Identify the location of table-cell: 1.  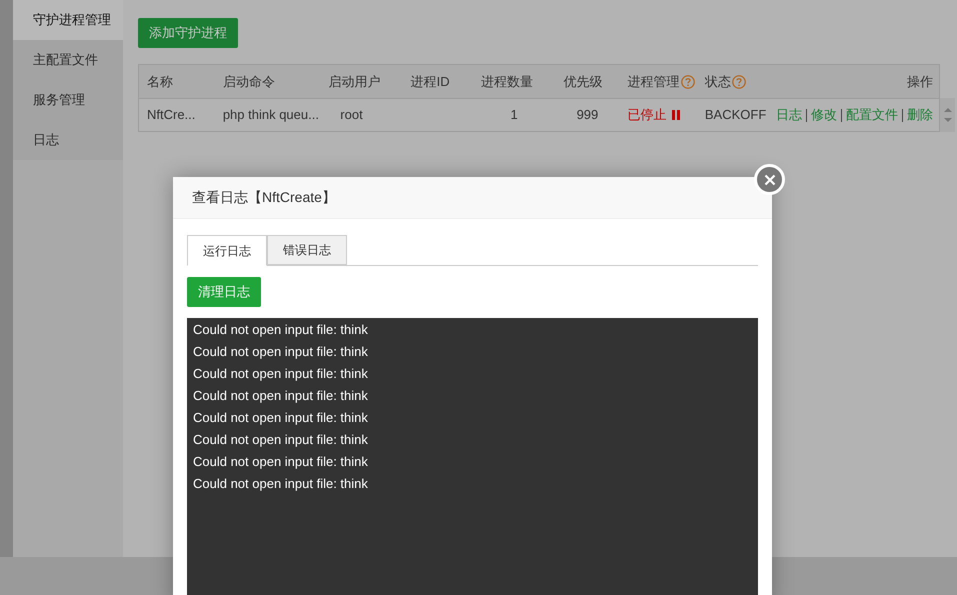
(514, 115).